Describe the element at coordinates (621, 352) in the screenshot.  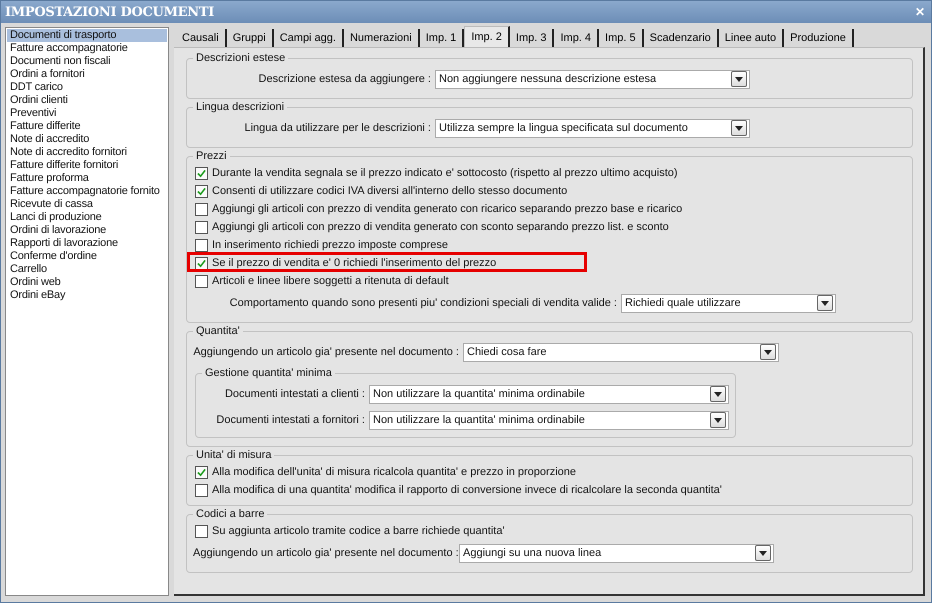
I see `dropdown: Chiedi cosa fare` at that location.